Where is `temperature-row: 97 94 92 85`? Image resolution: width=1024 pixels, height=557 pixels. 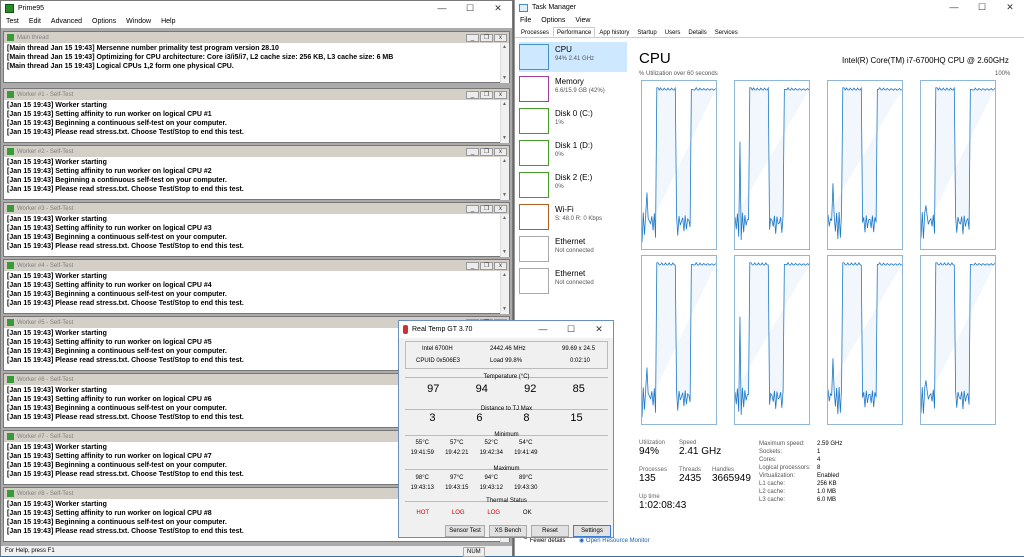
temperature-row: 97 94 92 85 is located at coordinates (506, 389).